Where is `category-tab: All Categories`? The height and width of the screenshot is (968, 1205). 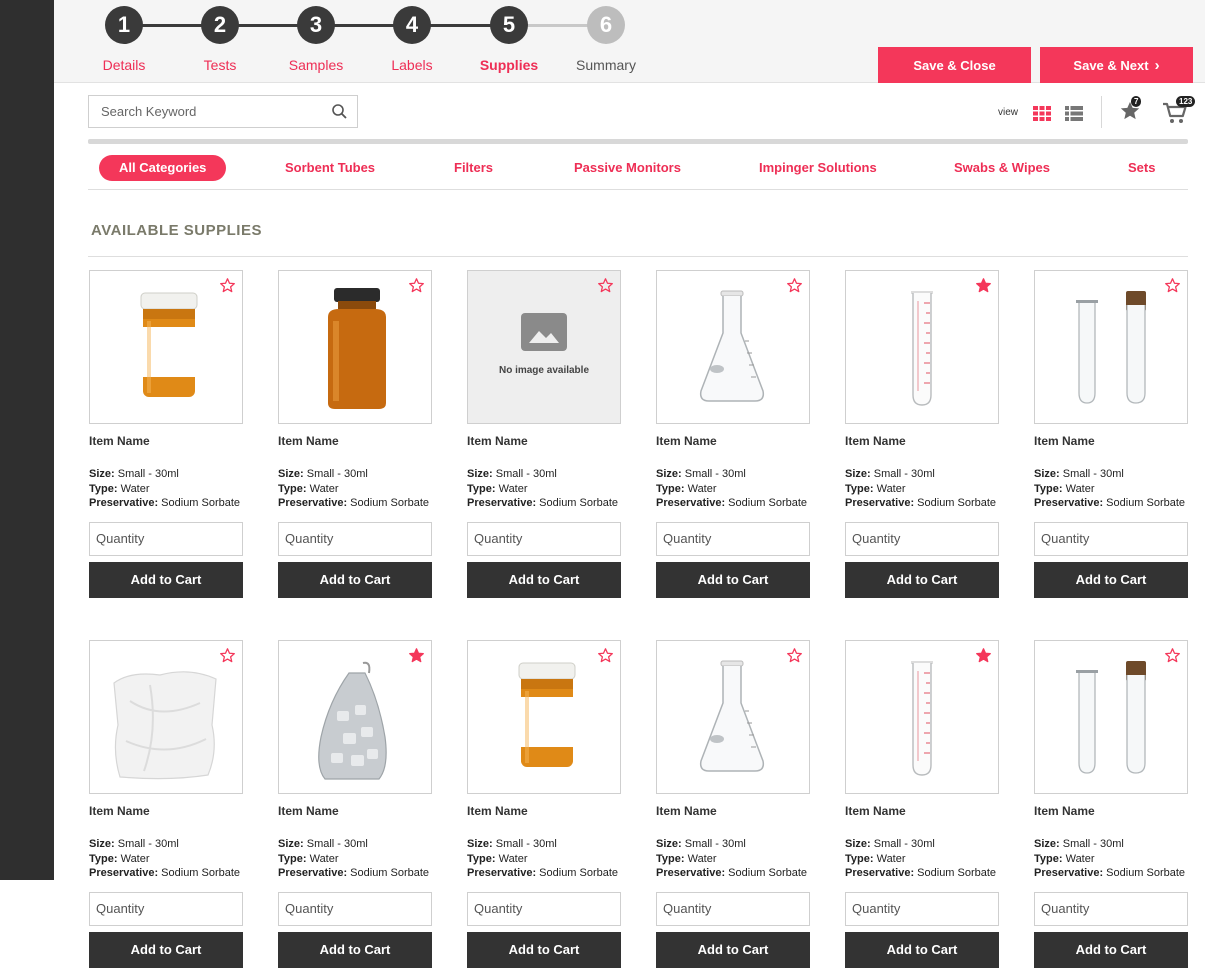
category-tab: All Categories is located at coordinates (163, 168).